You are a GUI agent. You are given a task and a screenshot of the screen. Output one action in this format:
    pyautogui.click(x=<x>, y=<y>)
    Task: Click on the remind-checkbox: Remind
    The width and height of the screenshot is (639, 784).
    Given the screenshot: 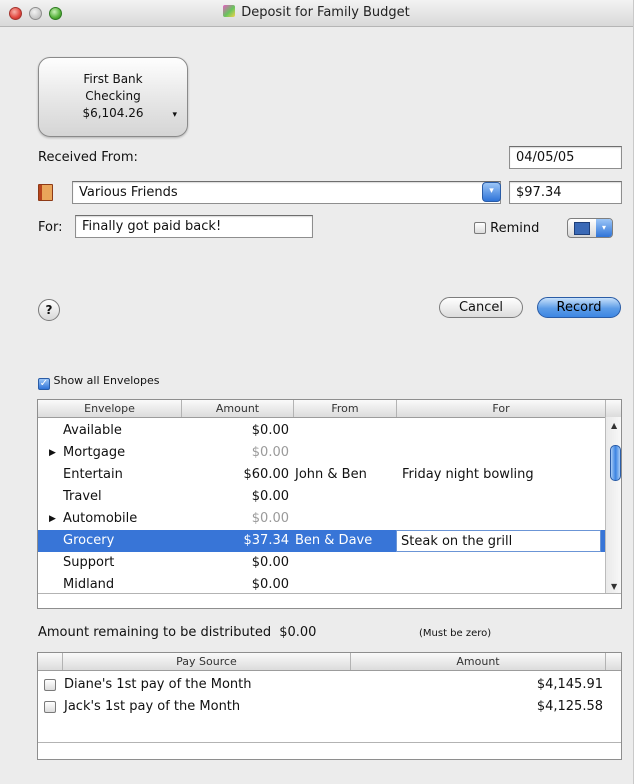 What is the action you would take?
    pyautogui.click(x=506, y=228)
    